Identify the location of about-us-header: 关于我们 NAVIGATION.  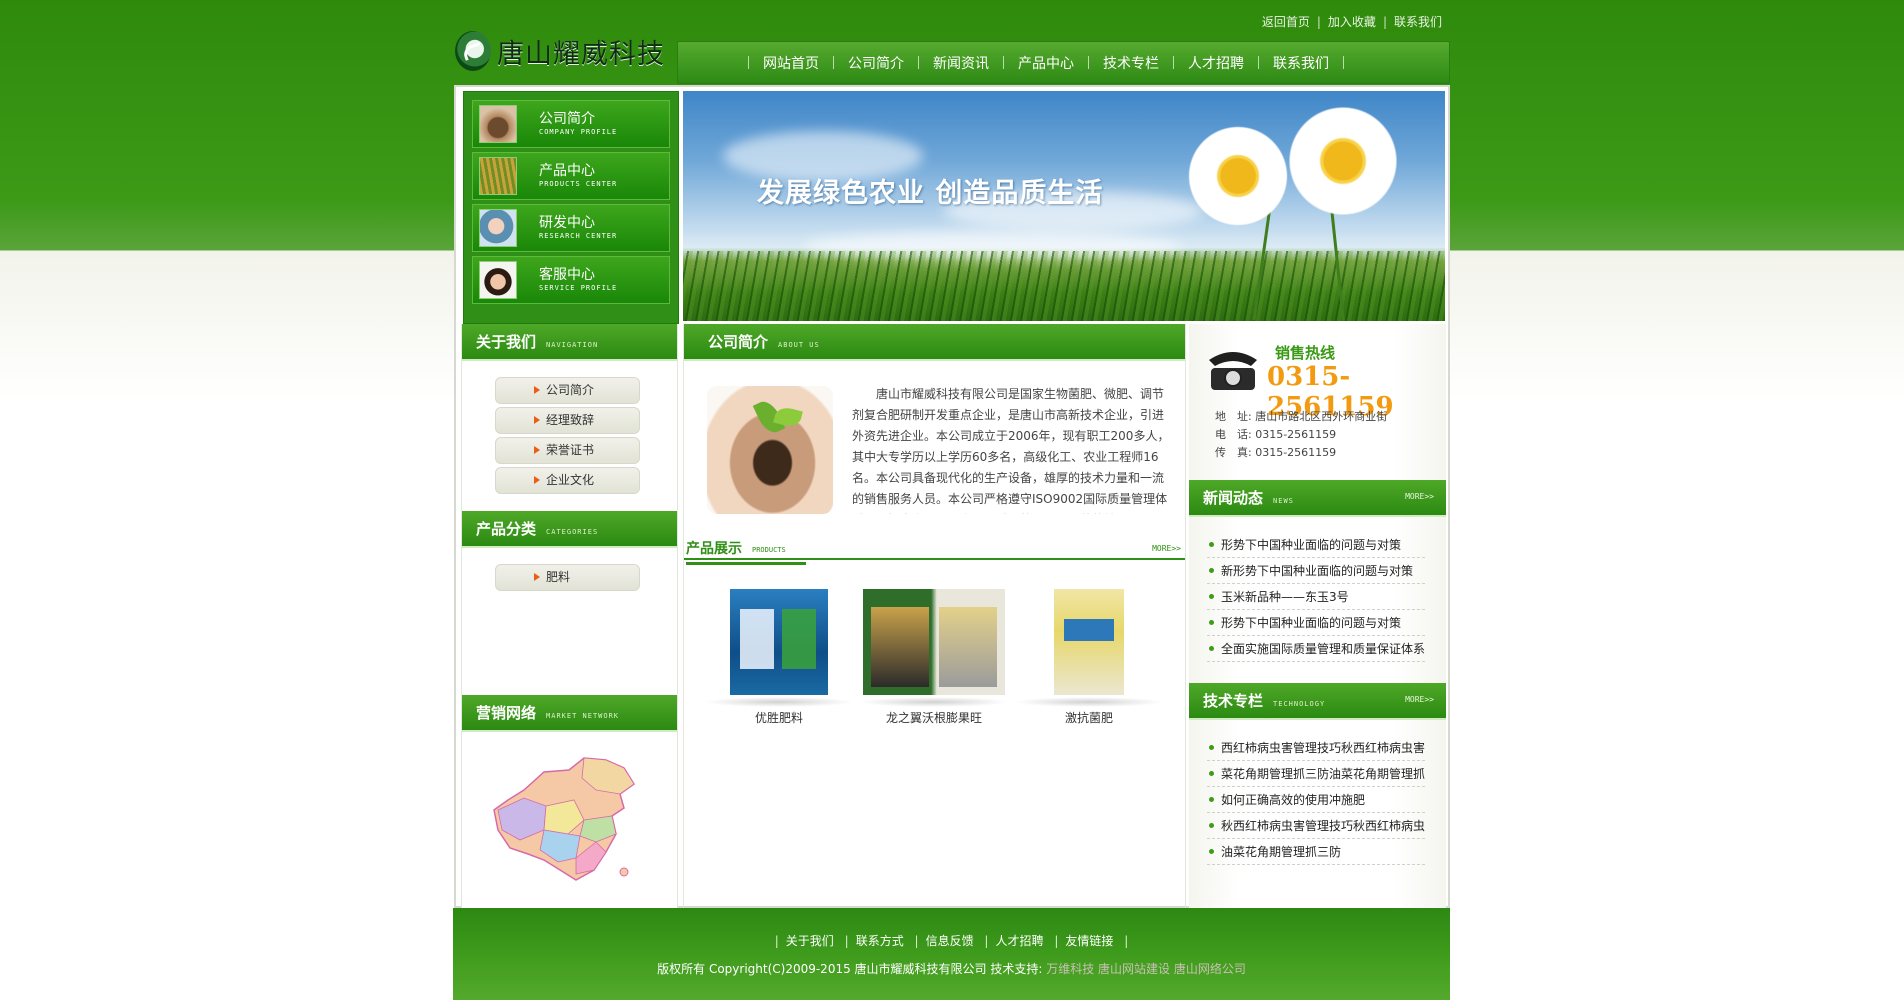
(569, 342).